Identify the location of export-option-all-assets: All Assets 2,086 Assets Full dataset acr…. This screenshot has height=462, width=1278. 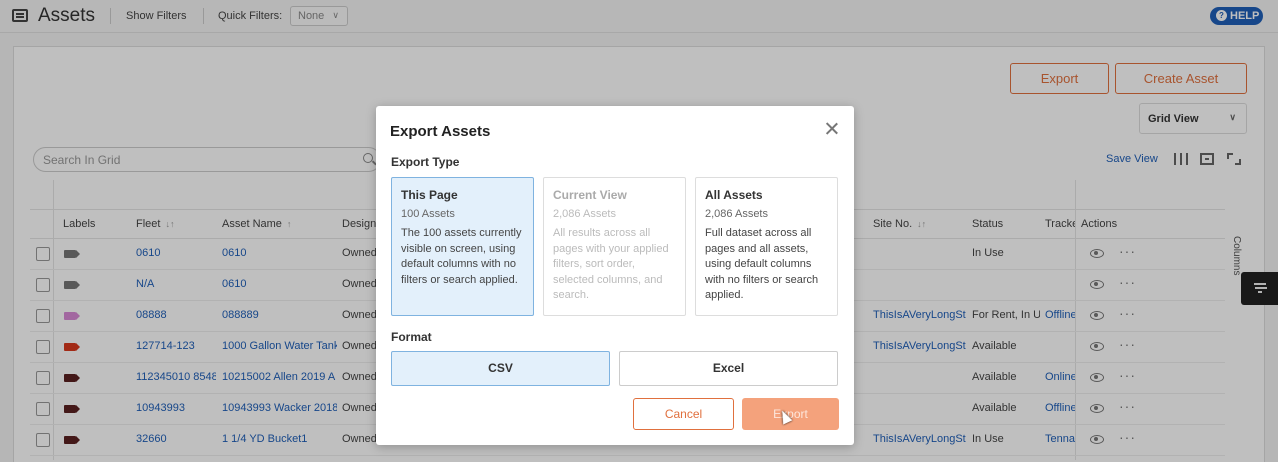
(766, 246).